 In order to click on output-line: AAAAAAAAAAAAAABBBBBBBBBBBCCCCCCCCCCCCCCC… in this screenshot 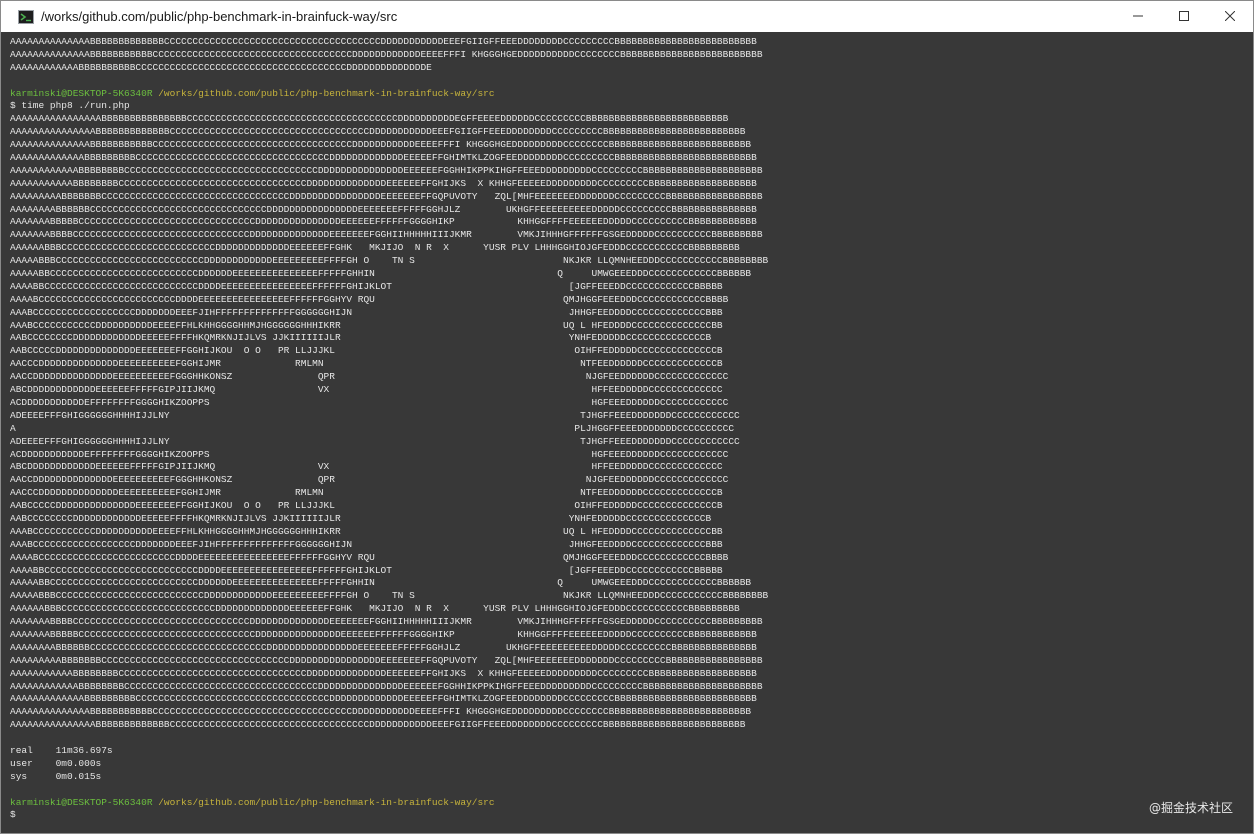, I will do `click(386, 54)`.